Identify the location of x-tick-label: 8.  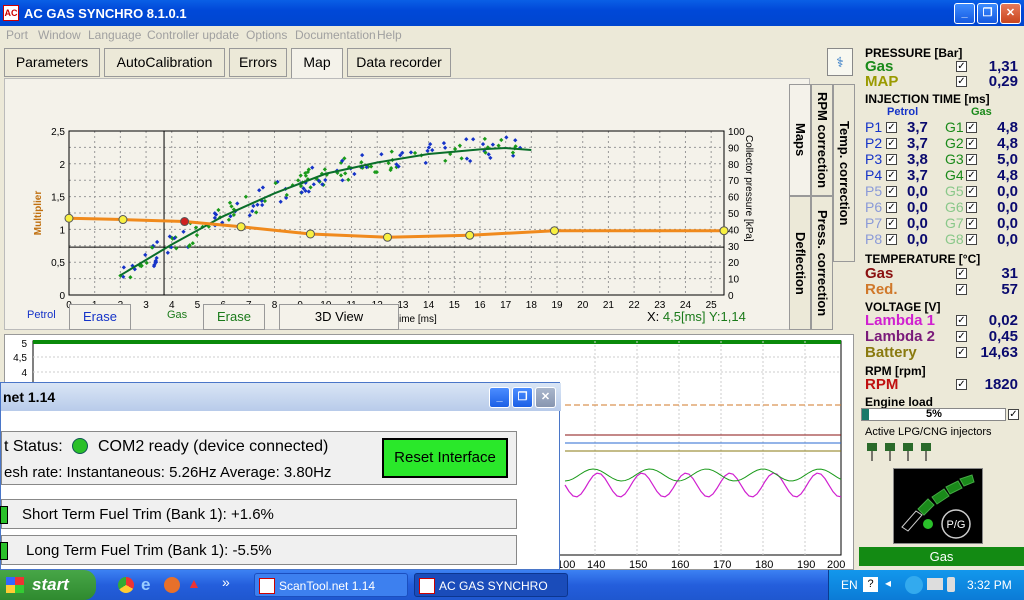
(275, 305).